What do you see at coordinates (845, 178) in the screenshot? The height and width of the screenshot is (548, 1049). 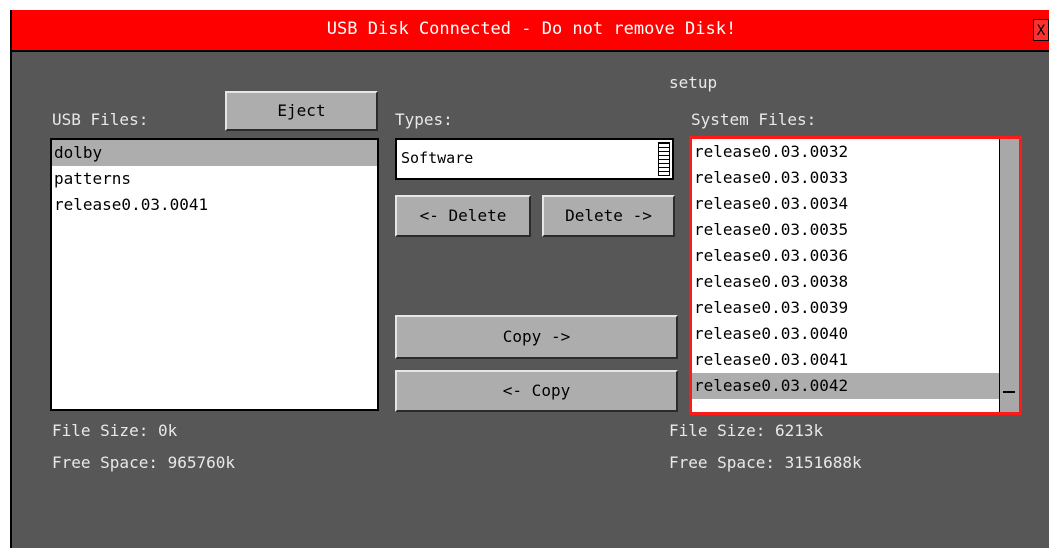 I see `list-item: release0.03.0033` at bounding box center [845, 178].